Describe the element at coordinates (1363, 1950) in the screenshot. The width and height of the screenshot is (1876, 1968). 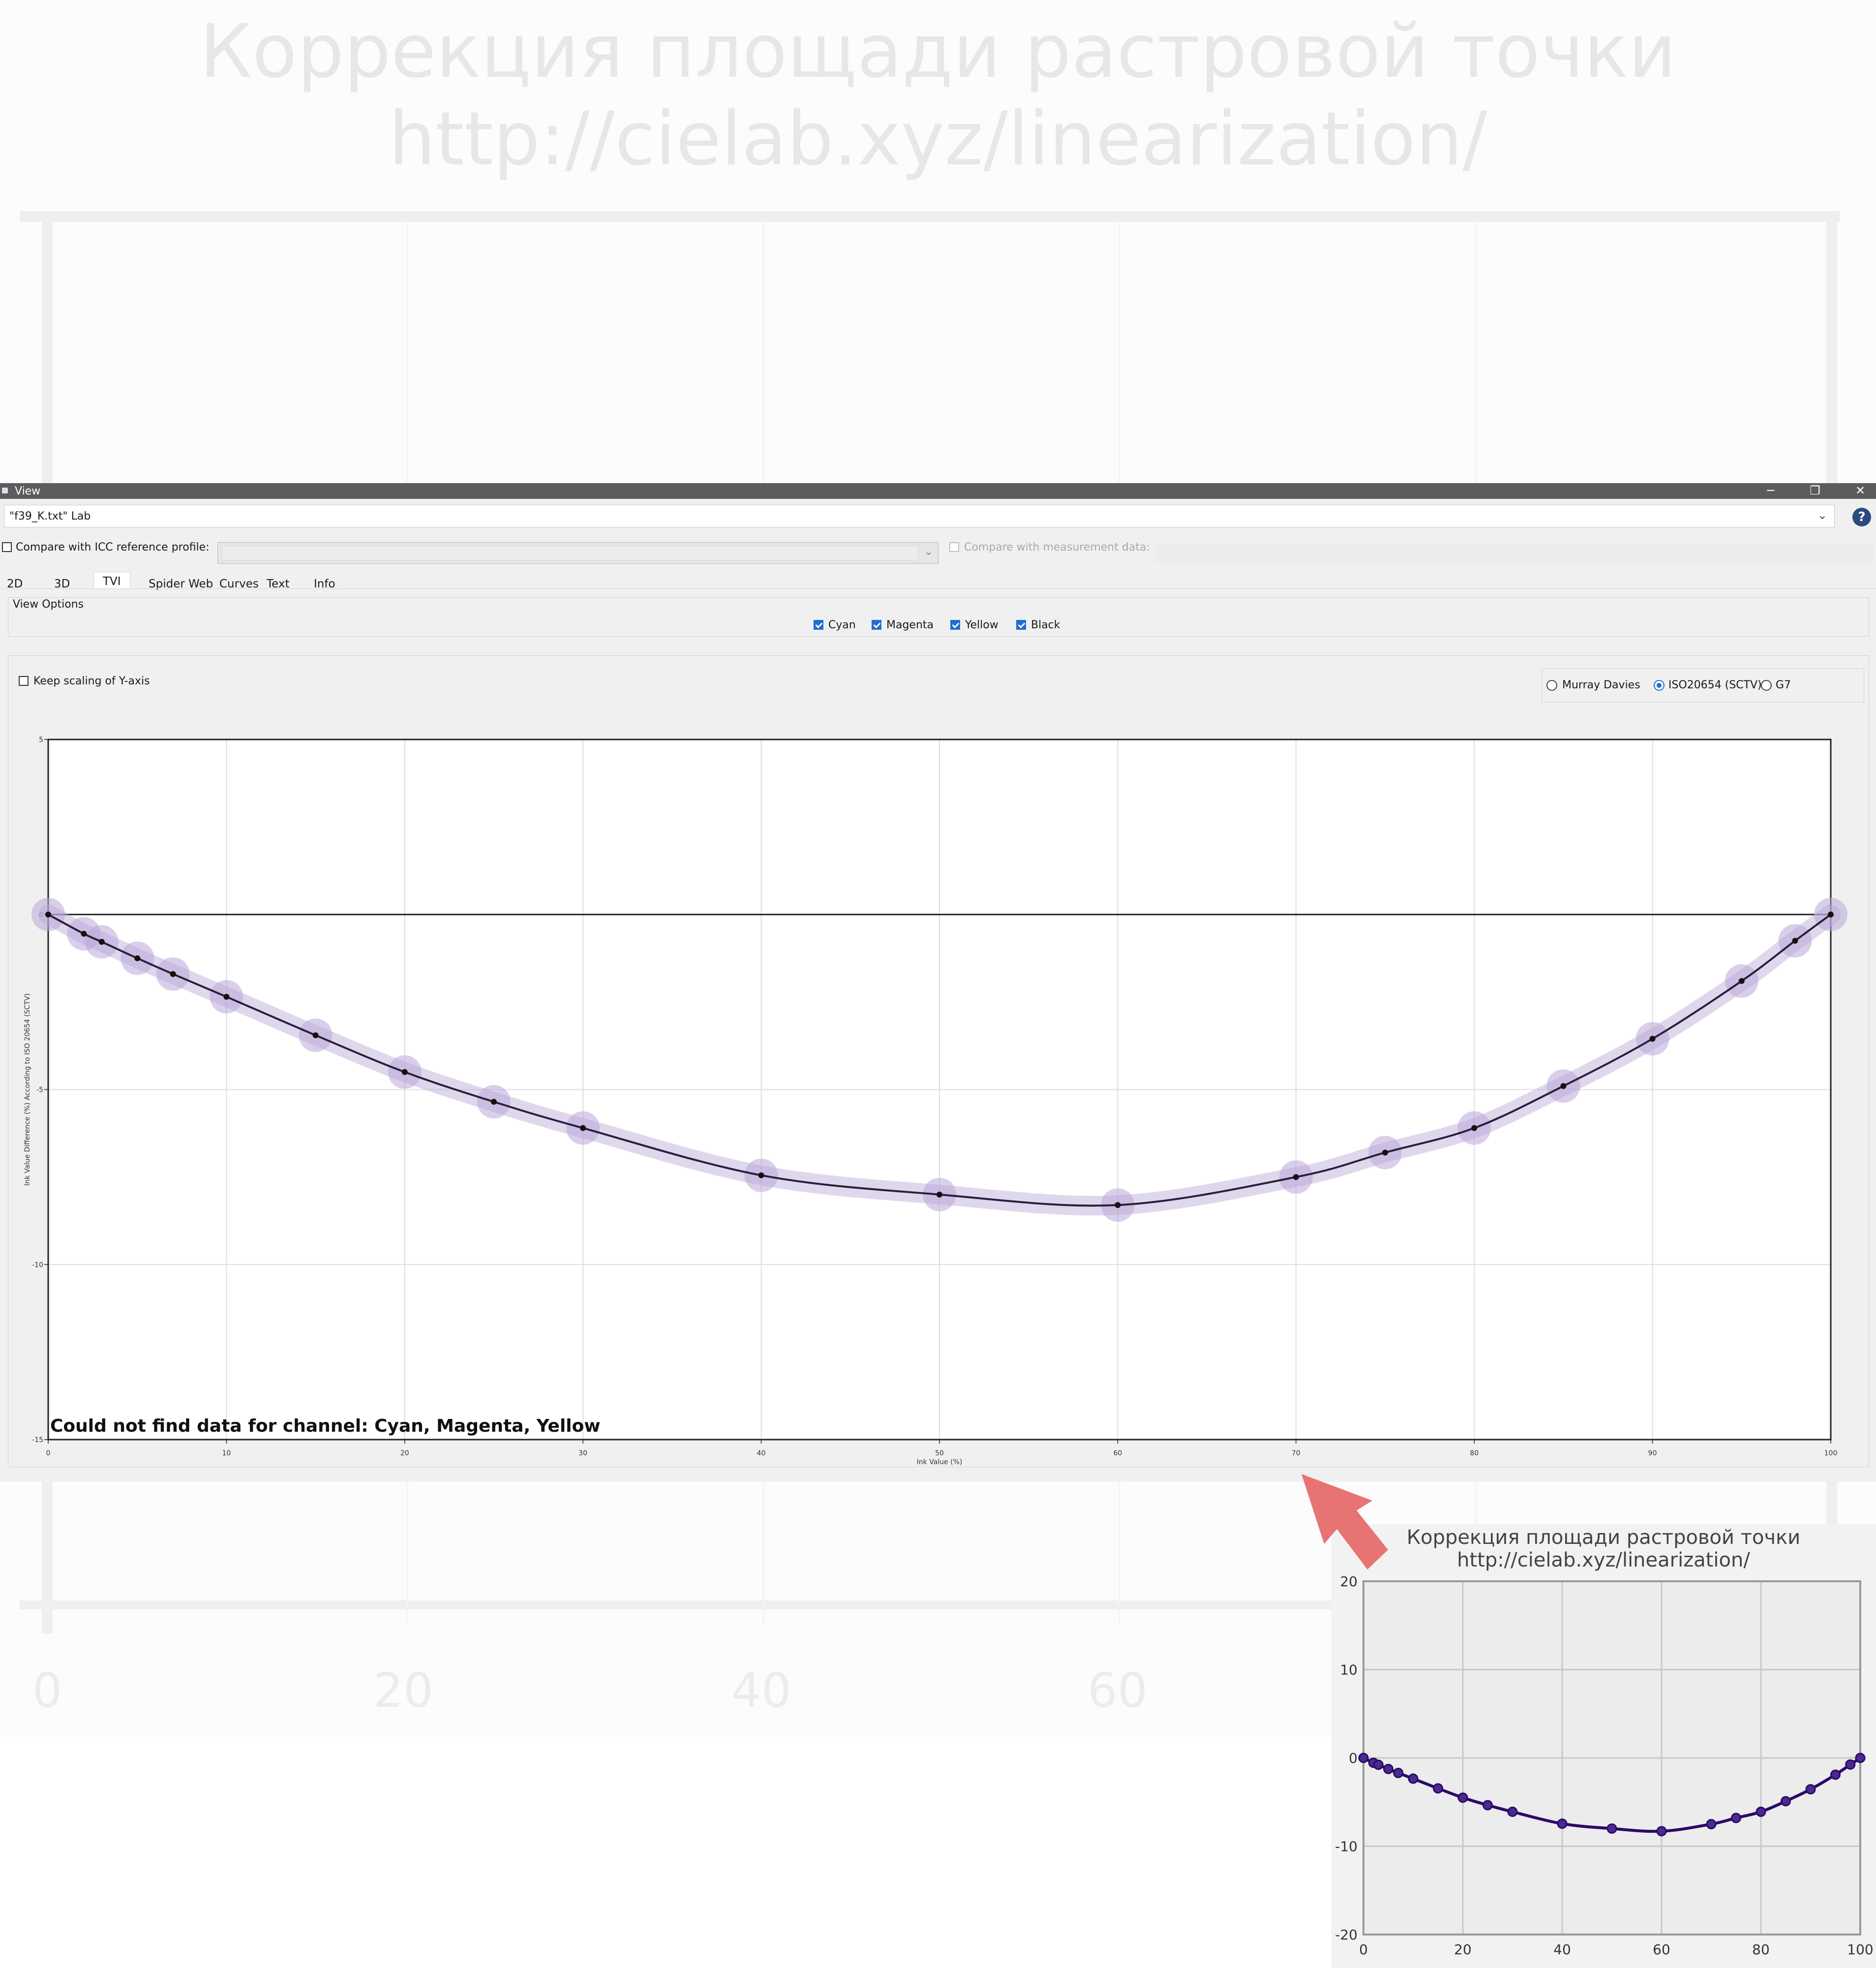
I see `inset-x-tick-label: 0` at that location.